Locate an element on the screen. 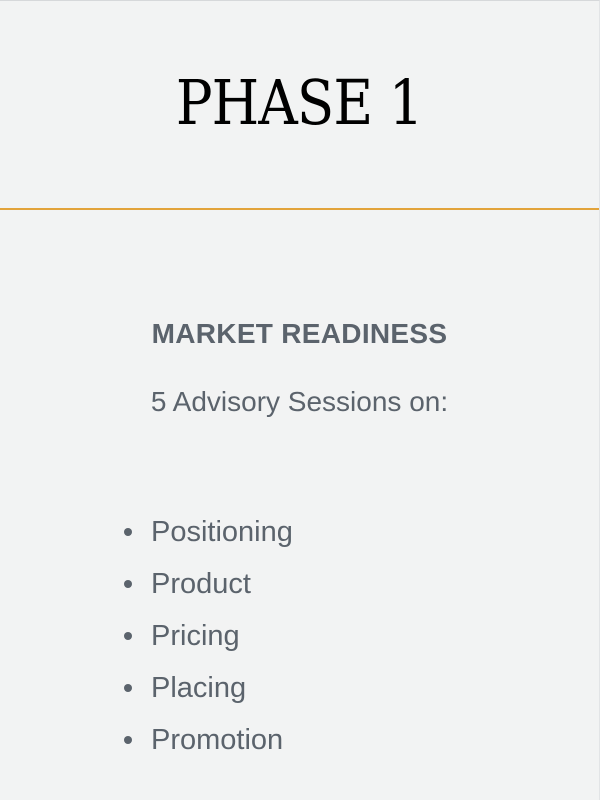  list-item: Placing is located at coordinates (208, 688).